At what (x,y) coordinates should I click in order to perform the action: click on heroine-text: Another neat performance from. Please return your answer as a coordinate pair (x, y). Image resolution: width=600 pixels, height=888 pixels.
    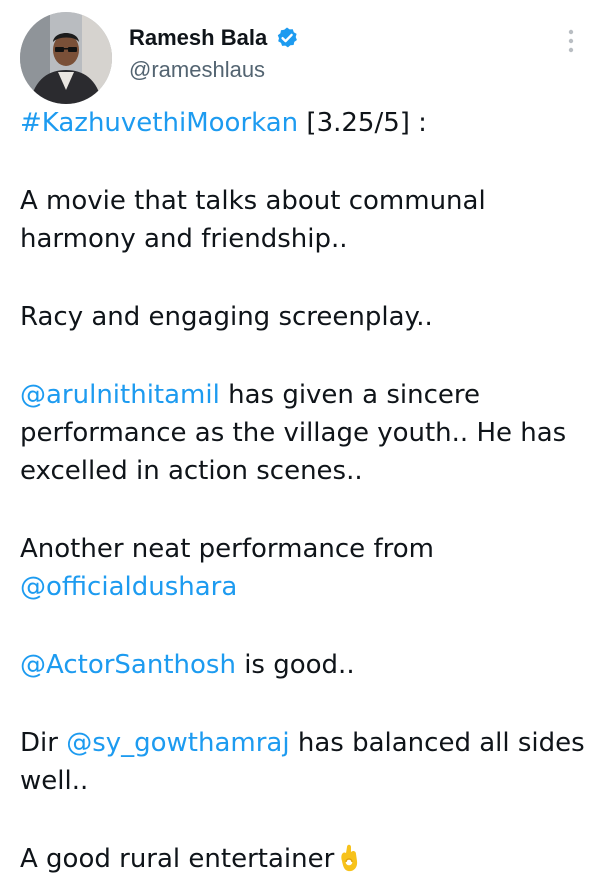
    Looking at the image, I should click on (227, 549).